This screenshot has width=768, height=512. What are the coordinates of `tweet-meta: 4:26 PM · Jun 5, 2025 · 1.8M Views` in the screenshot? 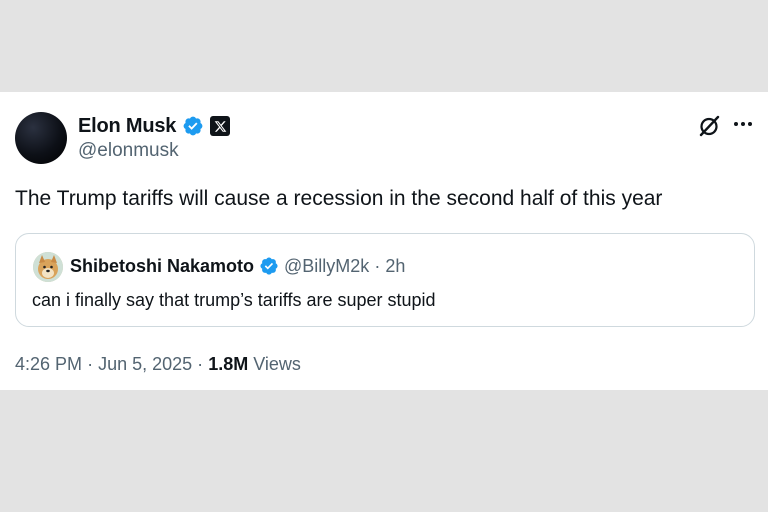 It's located at (158, 364).